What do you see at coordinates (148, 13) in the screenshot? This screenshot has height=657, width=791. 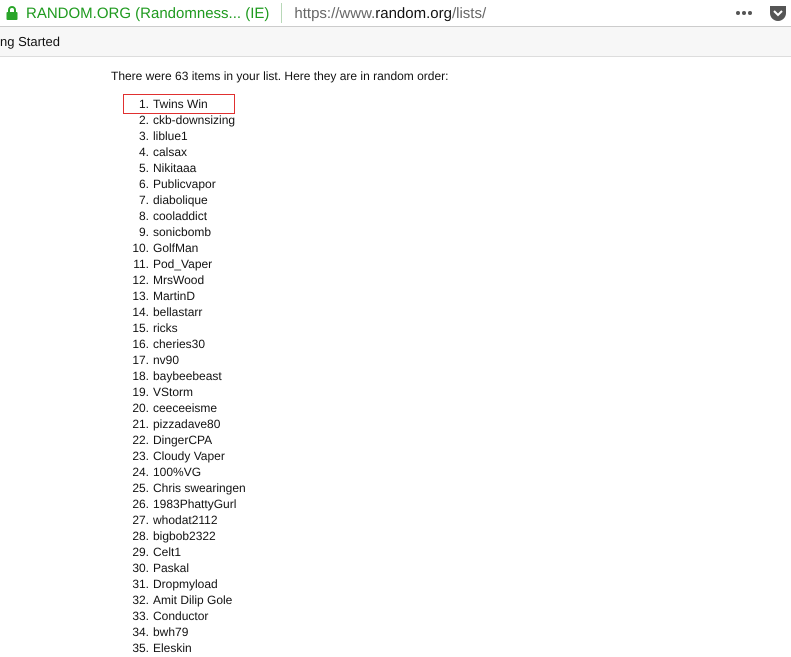 I see `site-identity: RANDOM.ORG (Randomness... (IE)` at bounding box center [148, 13].